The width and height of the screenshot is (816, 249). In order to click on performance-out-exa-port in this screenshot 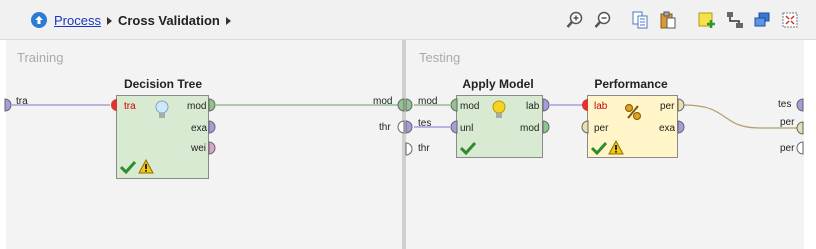, I will do `click(681, 127)`.